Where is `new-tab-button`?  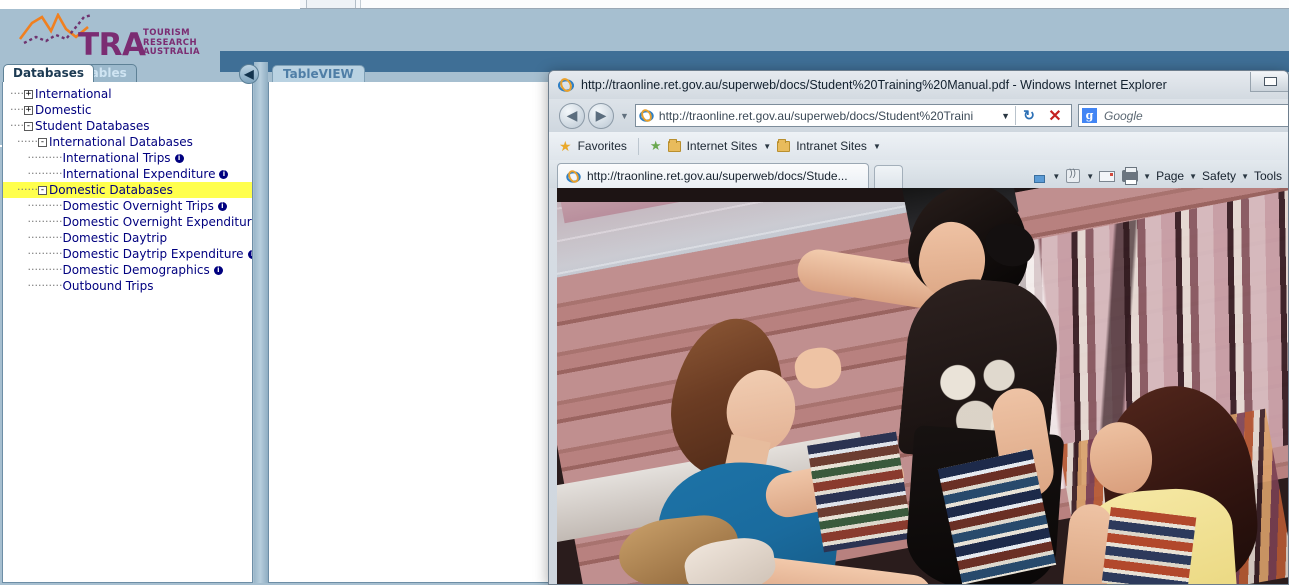
new-tab-button is located at coordinates (888, 176).